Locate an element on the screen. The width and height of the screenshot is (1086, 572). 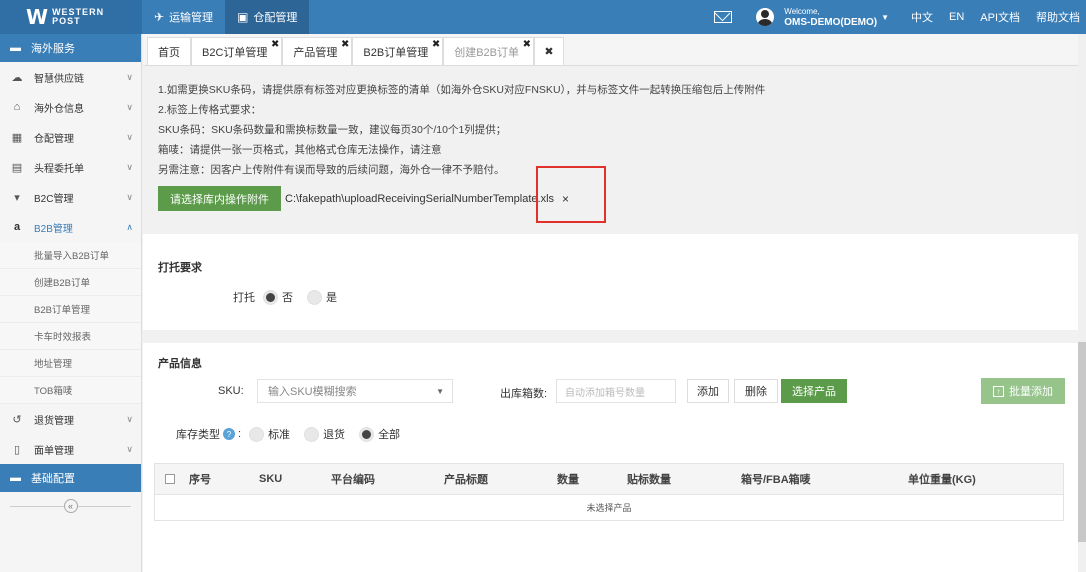
logo-mark: W is located at coordinates (37, 17).